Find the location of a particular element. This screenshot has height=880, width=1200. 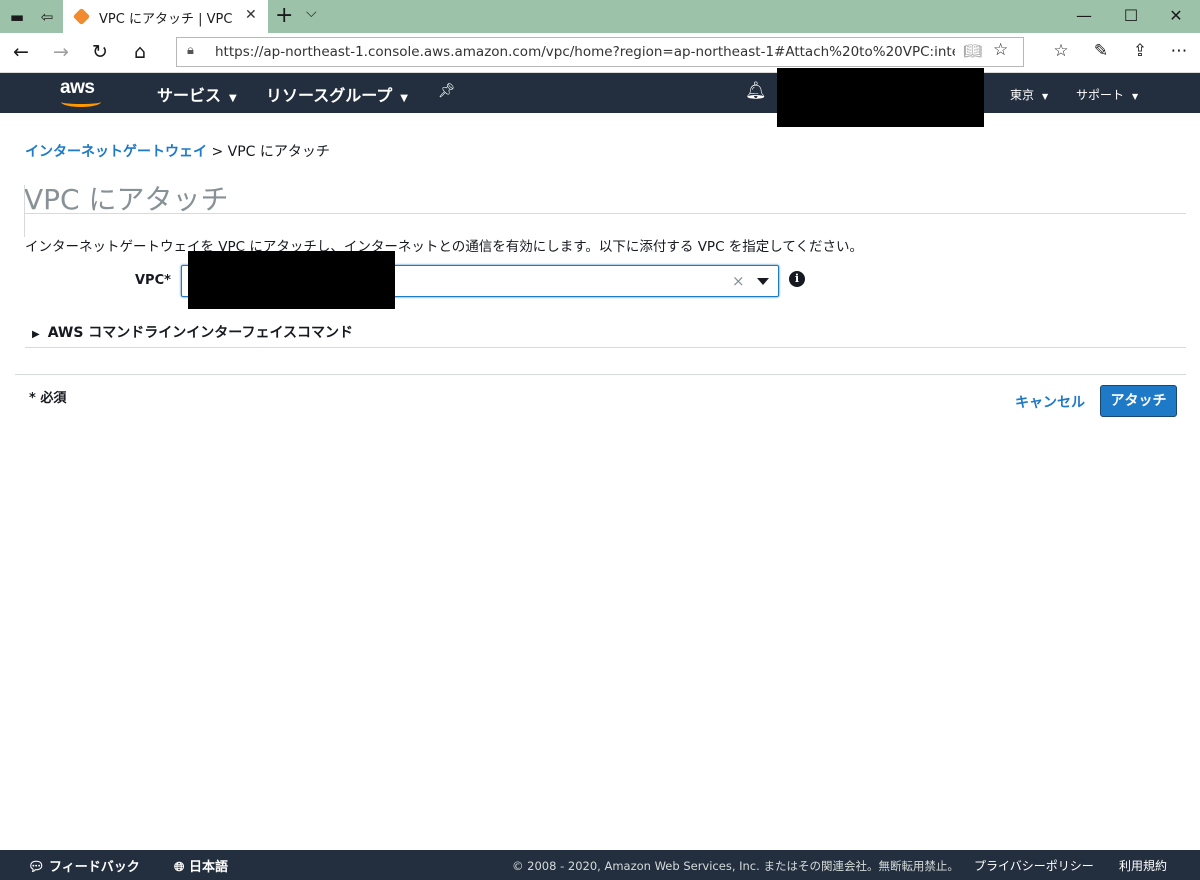

browser-tab-active: VPC にアタッチ | VPC Mar ✕ is located at coordinates (165, 16).